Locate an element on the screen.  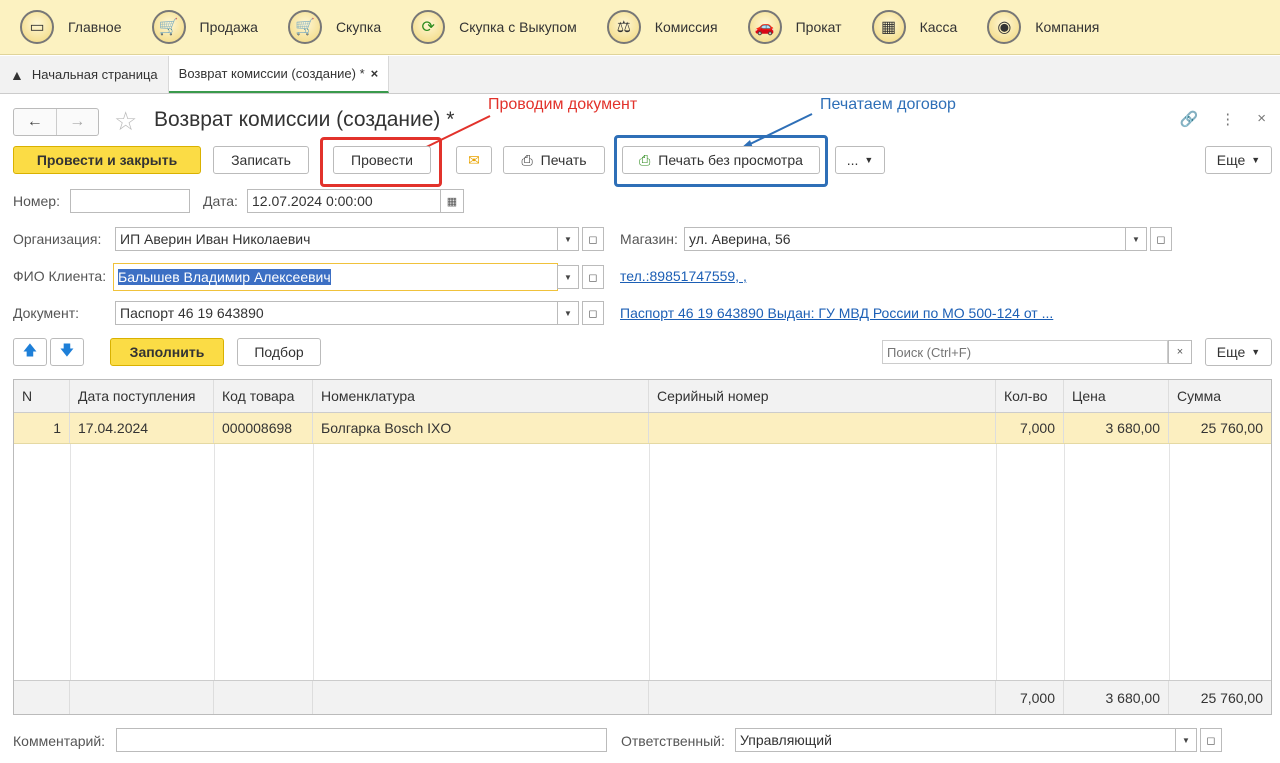
printer-check-icon: ⎙ is located at coordinates (645, 159).